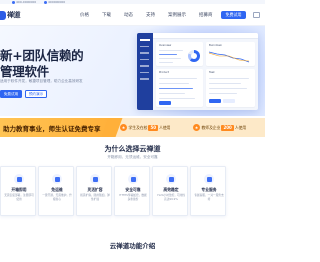  Describe the element at coordinates (41, 81) in the screenshot. I see `hero-subtitle: 适用于软件开发，敏捷项目管理，助力企业高效研发` at that location.